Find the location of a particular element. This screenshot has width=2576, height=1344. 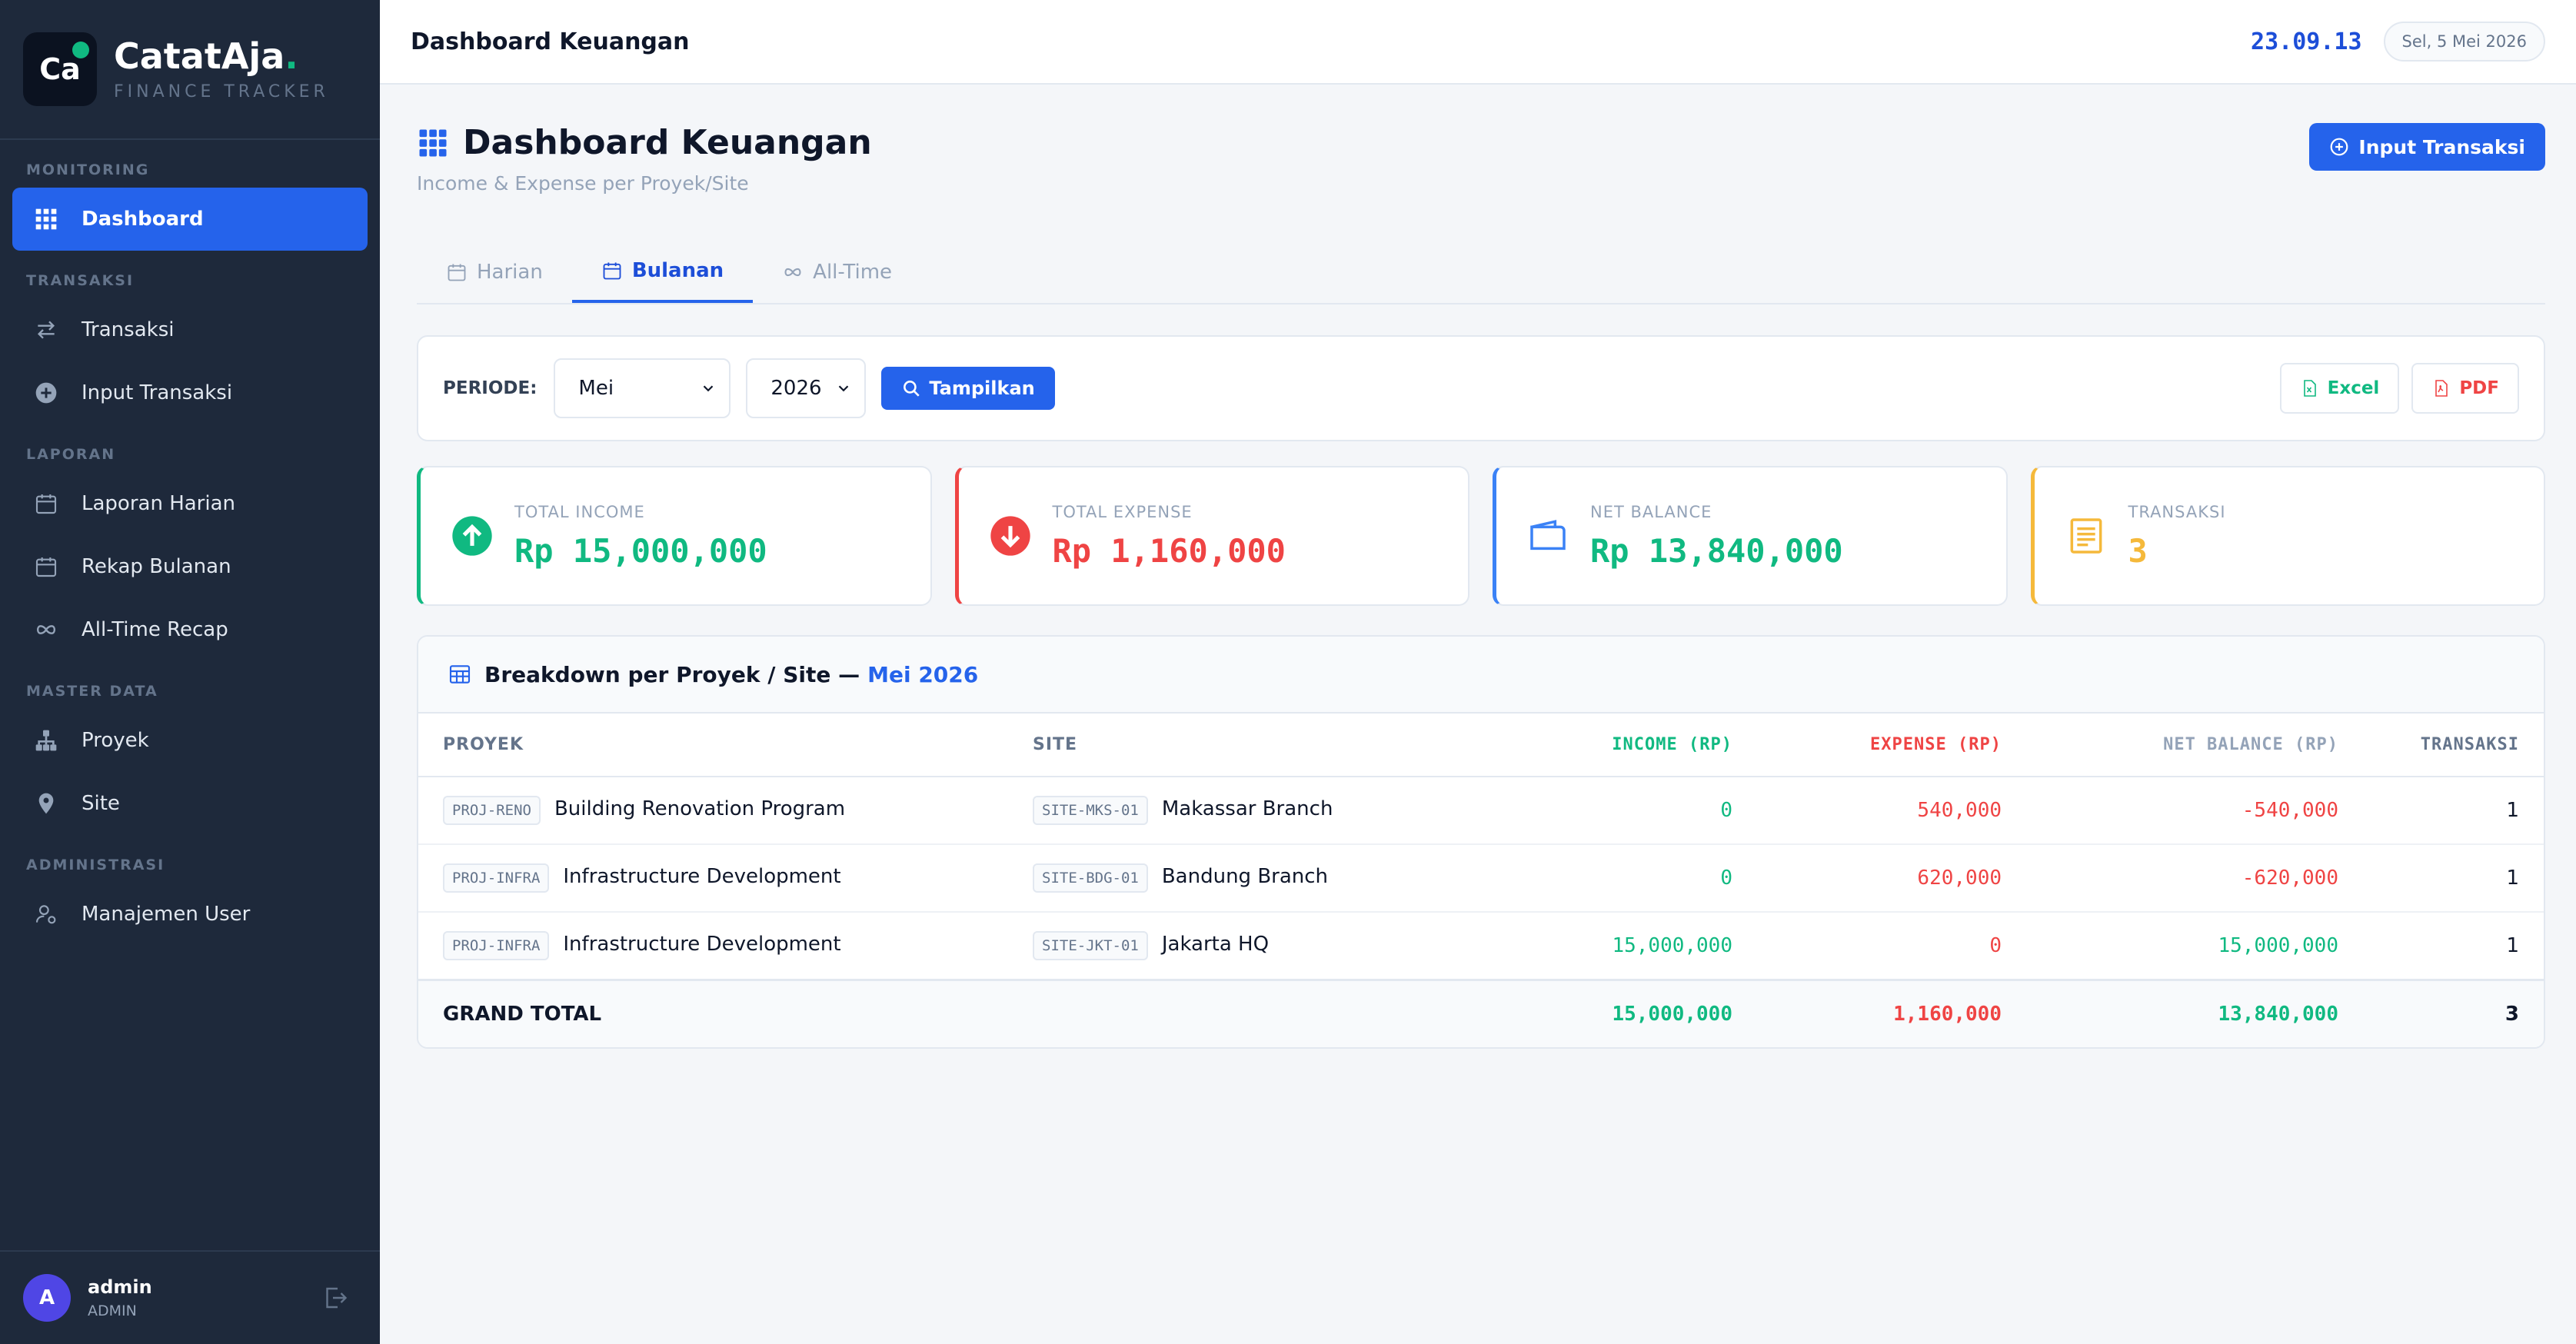

sidebar-item-rekap-bulanan: Rekap Bulanan is located at coordinates (190, 566).